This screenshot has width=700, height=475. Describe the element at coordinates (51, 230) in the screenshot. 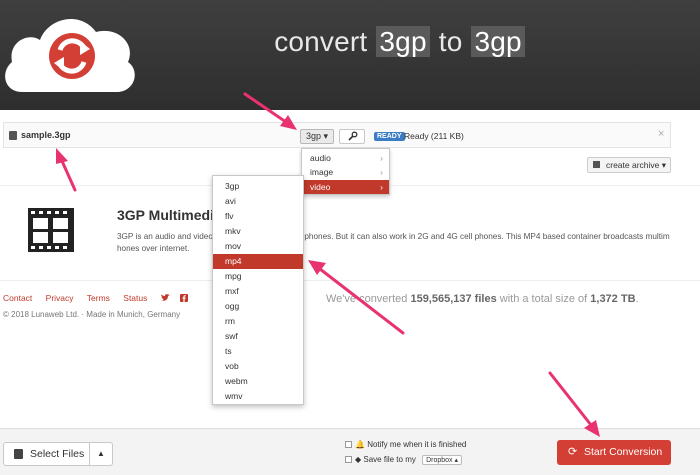

I see `film-icon` at that location.